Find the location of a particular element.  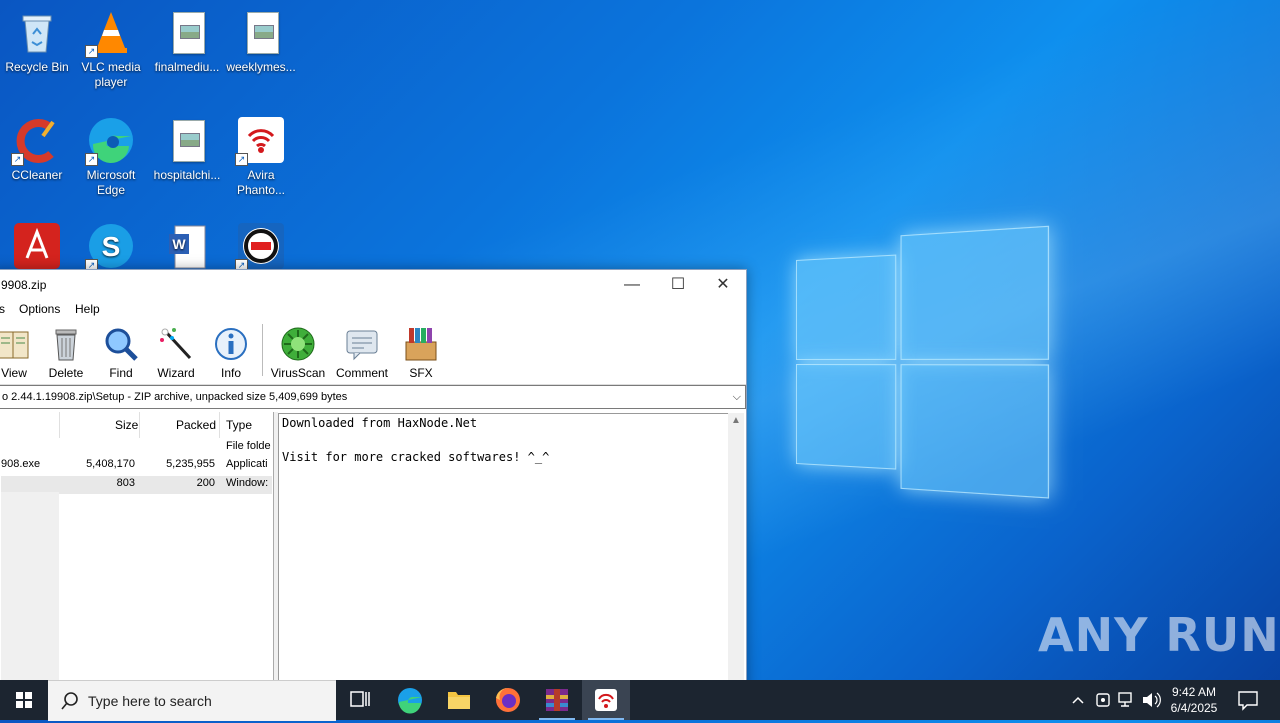

desktop-icon-label: Microsoft Edge is located at coordinates (111, 182).